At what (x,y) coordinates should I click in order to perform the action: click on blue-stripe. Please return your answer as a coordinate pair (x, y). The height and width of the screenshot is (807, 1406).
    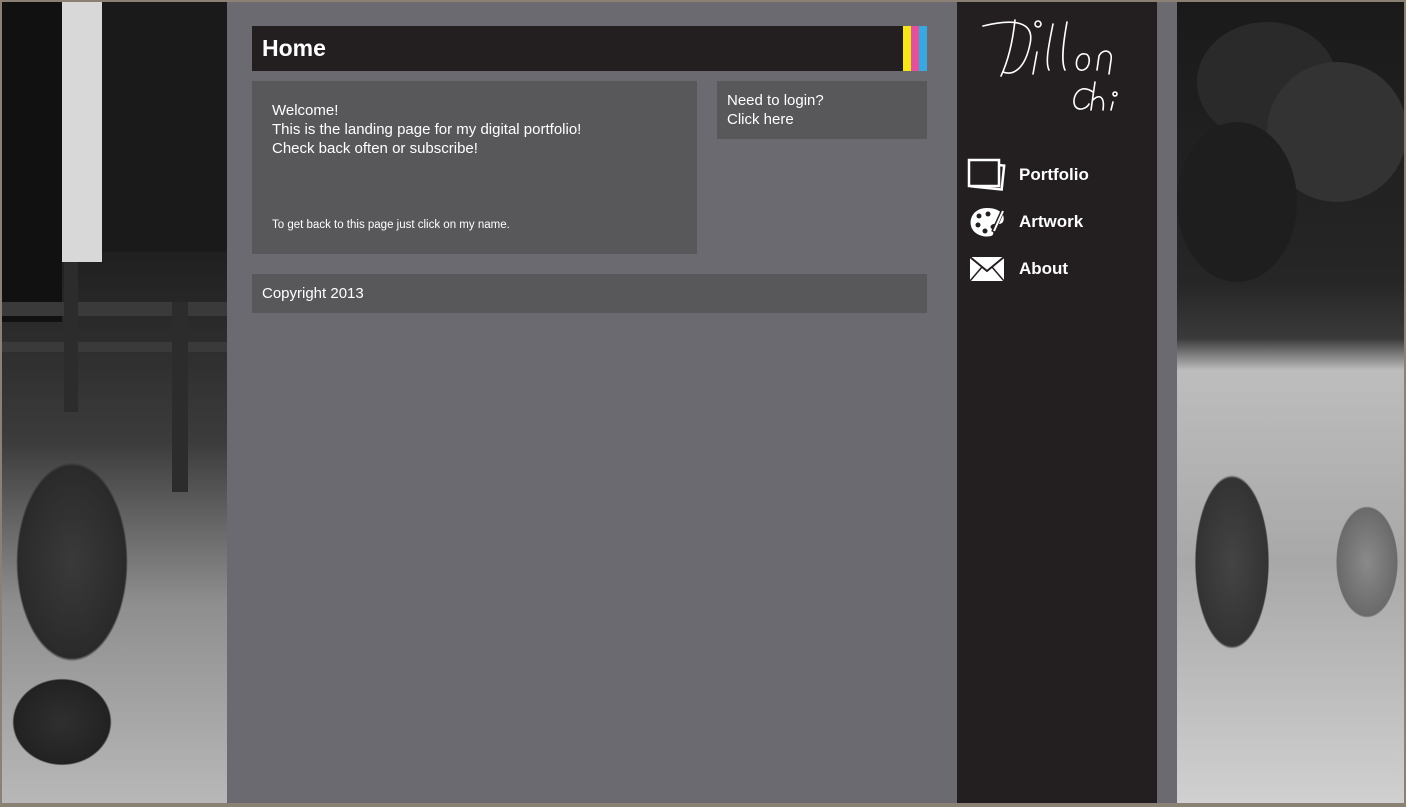
    Looking at the image, I should click on (923, 48).